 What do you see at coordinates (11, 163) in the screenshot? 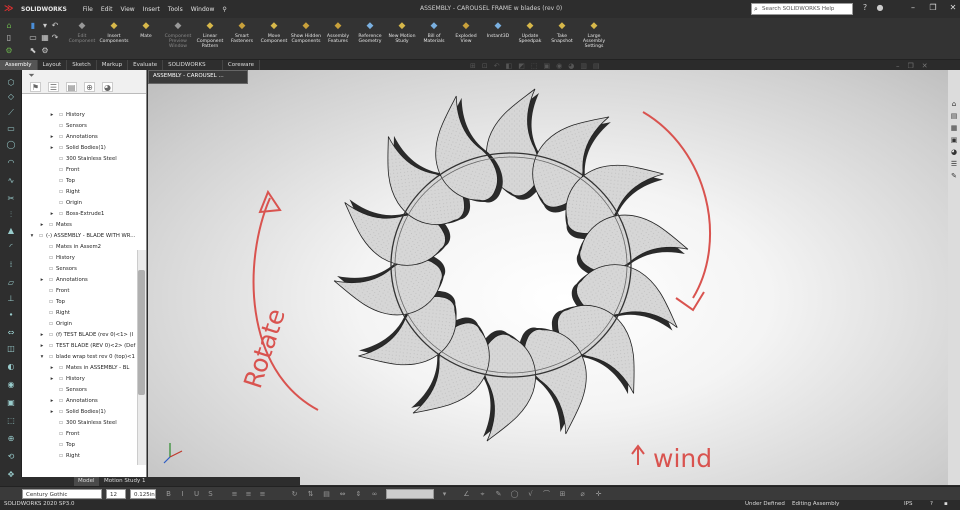
I see `arc-tool-icon: ◠` at bounding box center [11, 163].